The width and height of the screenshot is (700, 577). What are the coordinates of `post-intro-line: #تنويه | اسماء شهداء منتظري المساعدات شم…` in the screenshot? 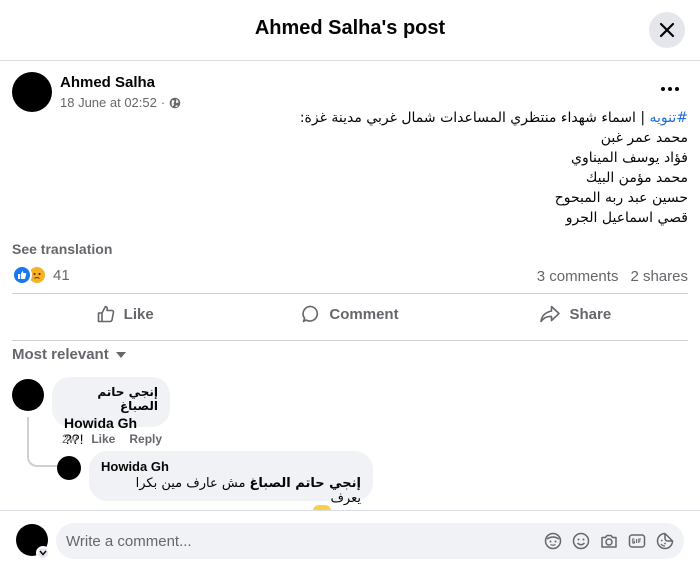 It's located at (408, 118).